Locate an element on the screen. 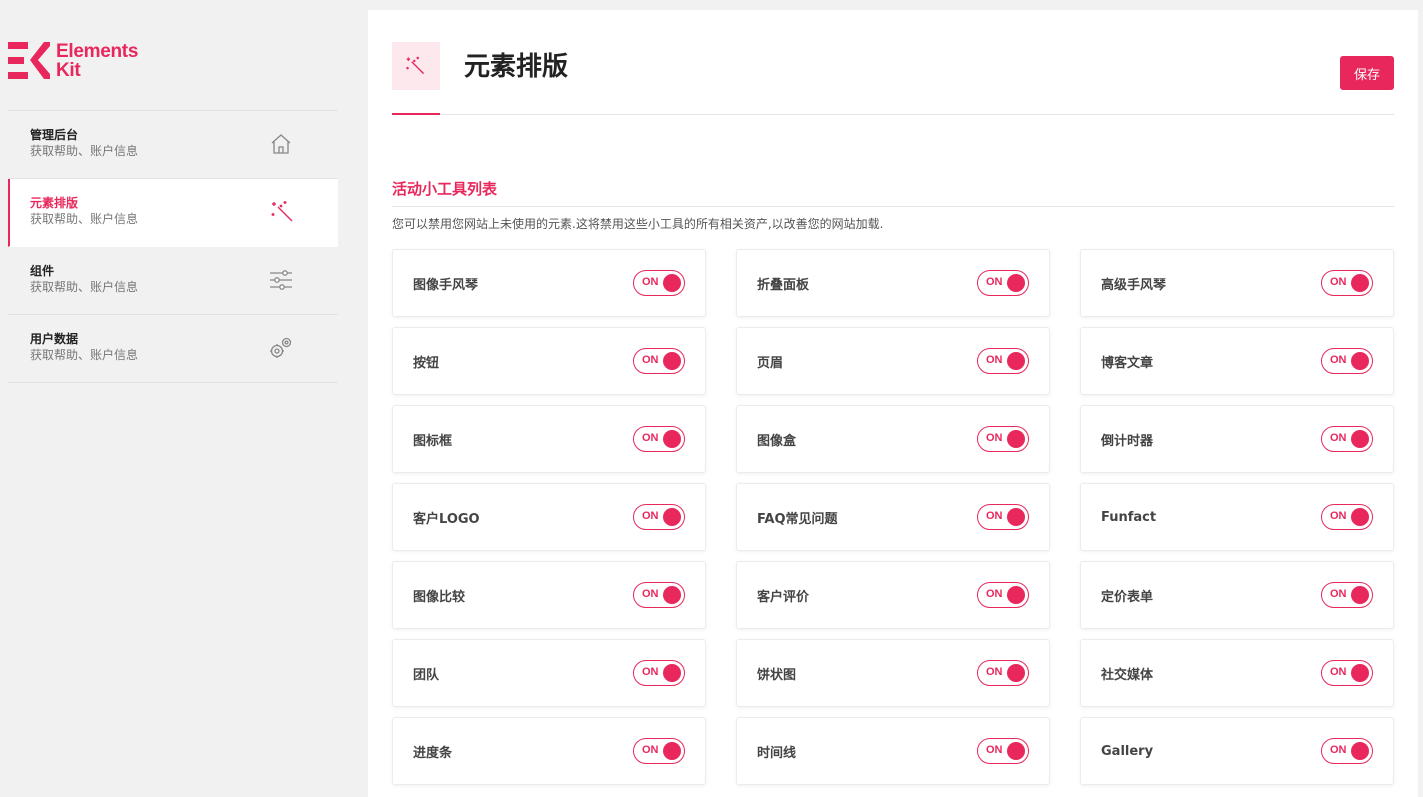  sidebar-item-user-data: 用户数据 获取帮助、账户信息 is located at coordinates (173, 349).